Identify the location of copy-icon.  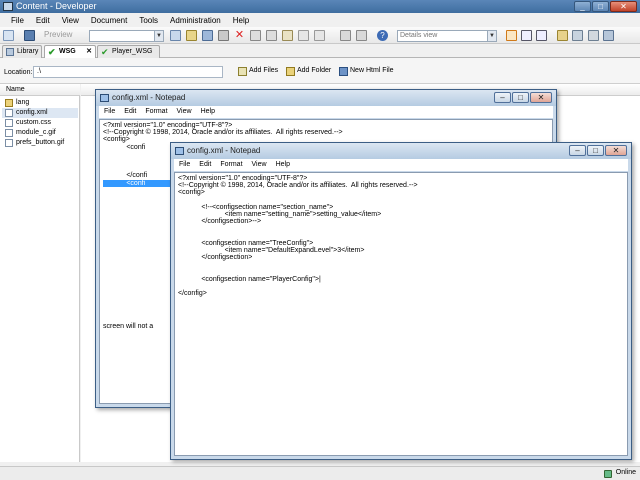
(223, 35).